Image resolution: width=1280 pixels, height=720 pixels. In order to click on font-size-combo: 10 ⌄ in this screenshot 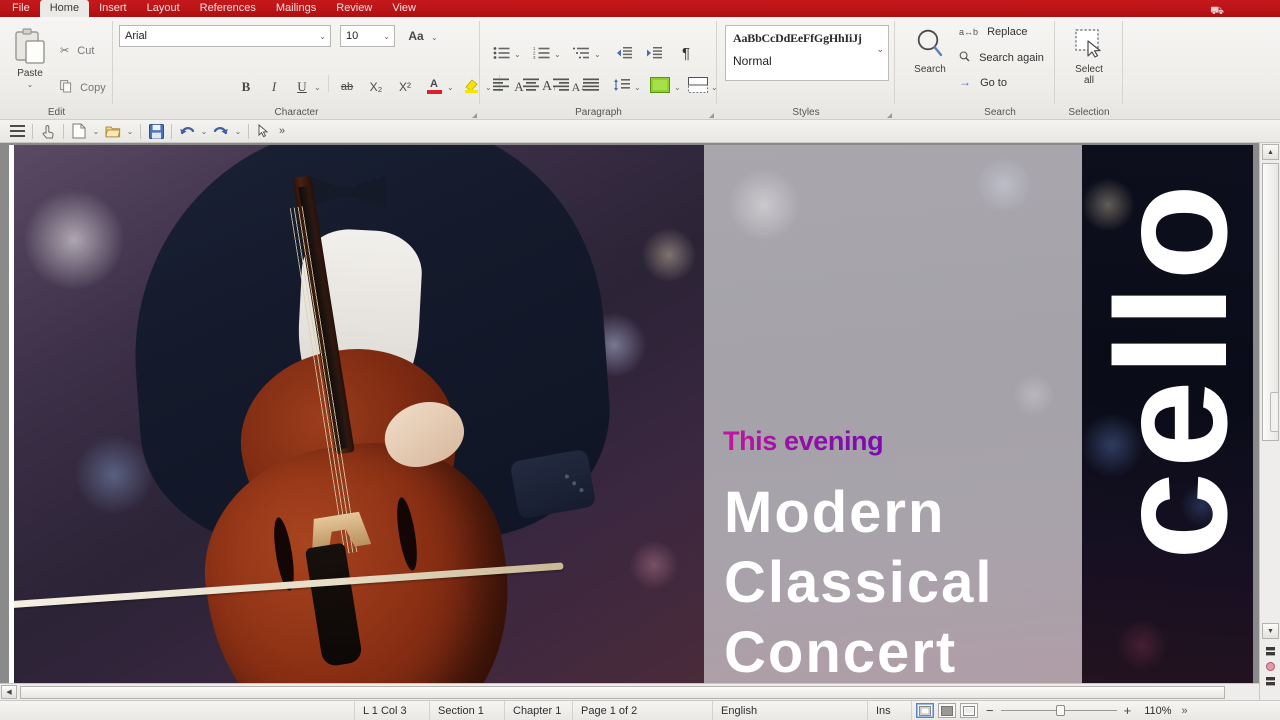, I will do `click(367, 36)`.